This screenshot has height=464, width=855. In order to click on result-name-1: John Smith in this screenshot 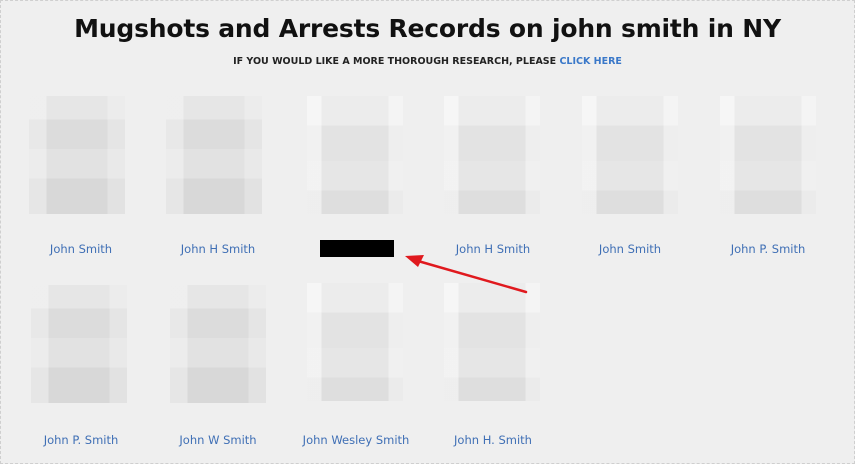, I will do `click(81, 249)`.